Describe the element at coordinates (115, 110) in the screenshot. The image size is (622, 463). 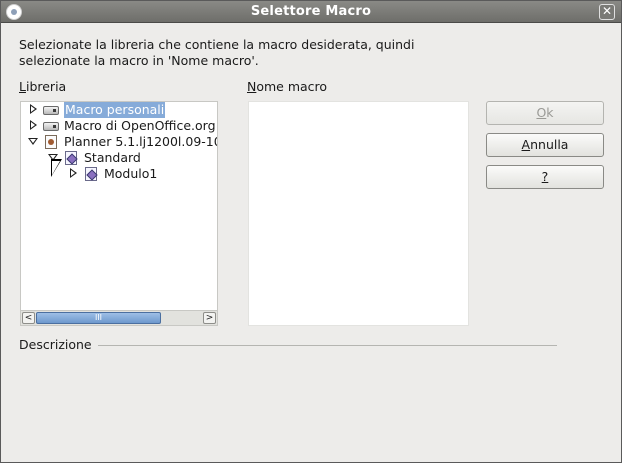
I see `tree-item-label: Macro personali` at that location.